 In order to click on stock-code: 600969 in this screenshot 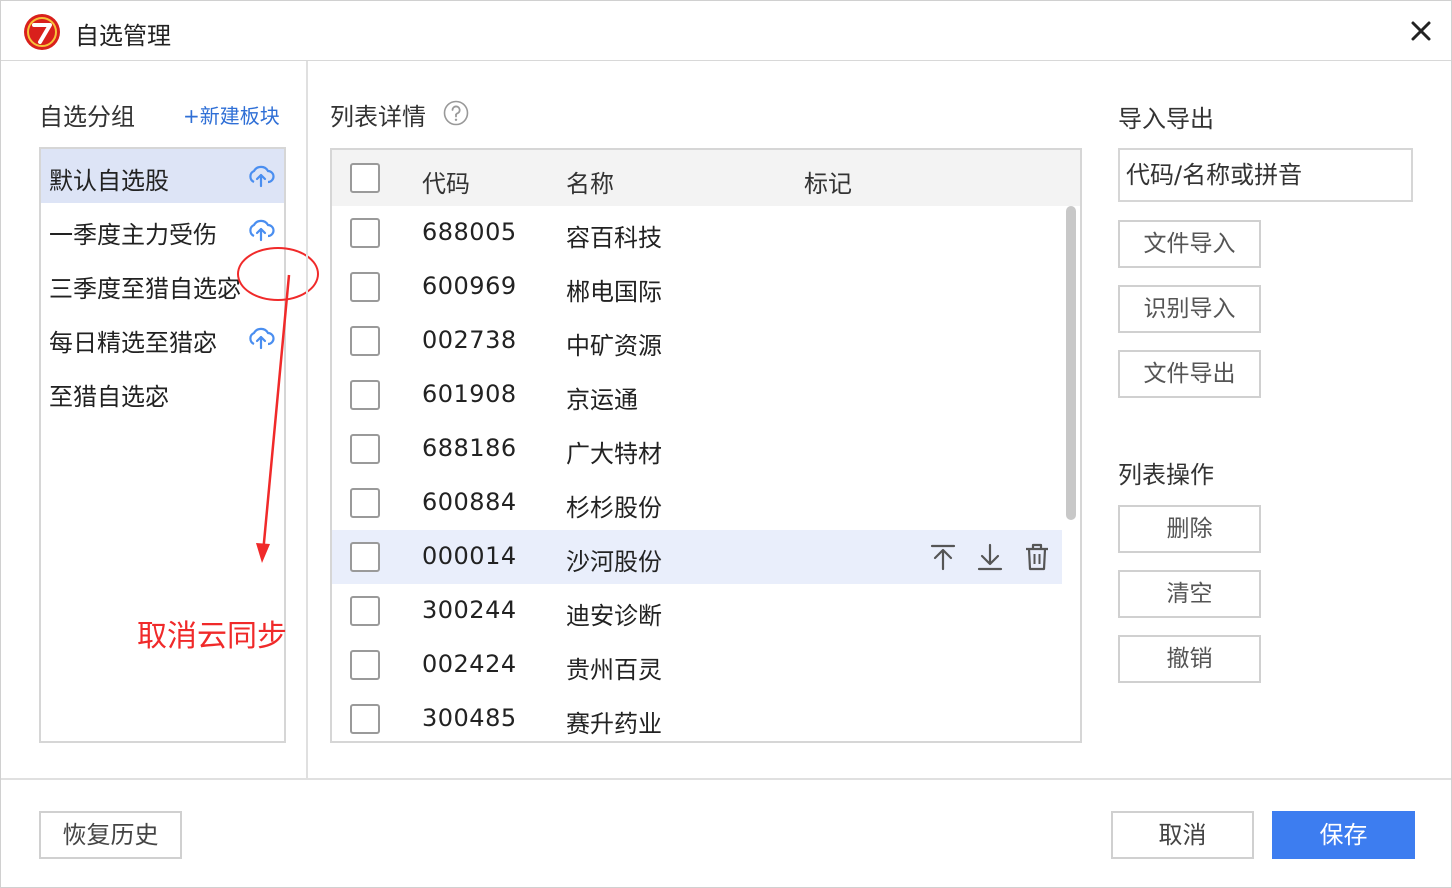, I will do `click(469, 286)`.